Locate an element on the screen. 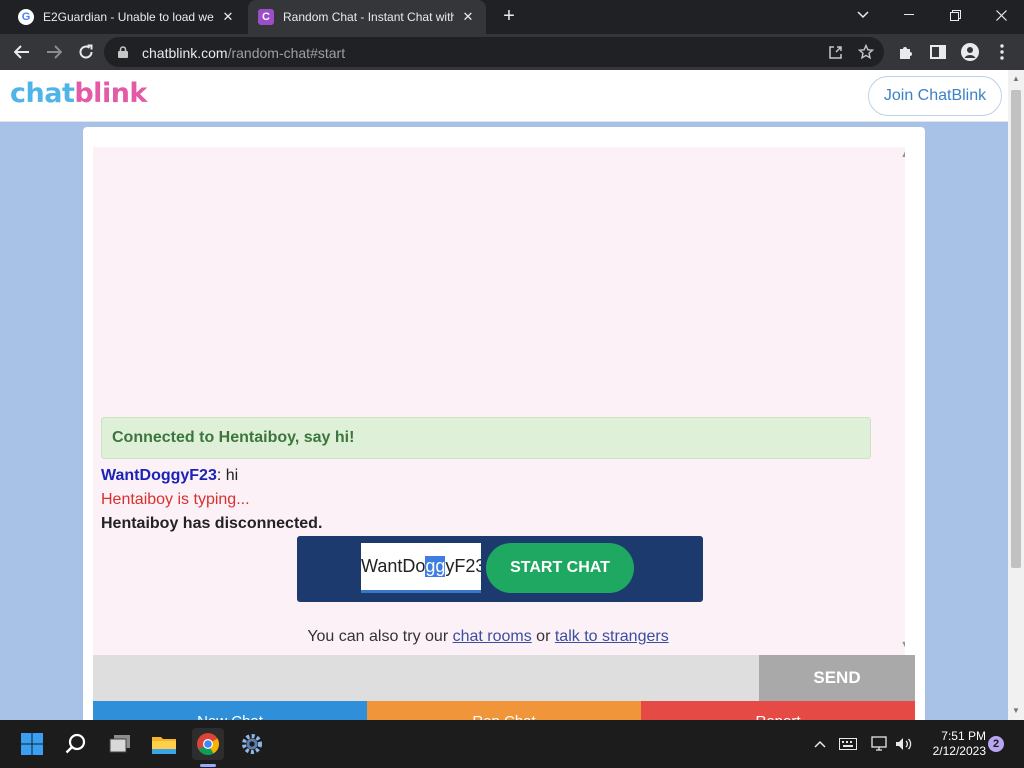  settings-gear-icon is located at coordinates (252, 744).